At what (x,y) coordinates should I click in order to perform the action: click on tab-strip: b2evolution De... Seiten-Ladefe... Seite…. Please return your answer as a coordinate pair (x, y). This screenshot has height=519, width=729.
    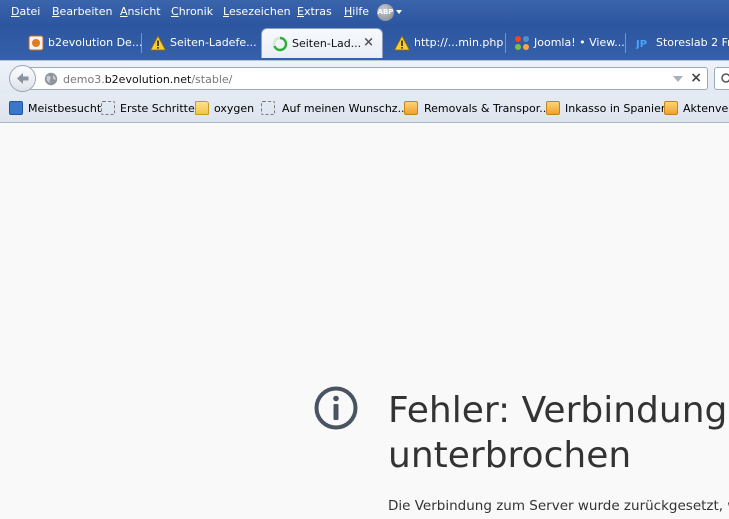
    Looking at the image, I should click on (364, 42).